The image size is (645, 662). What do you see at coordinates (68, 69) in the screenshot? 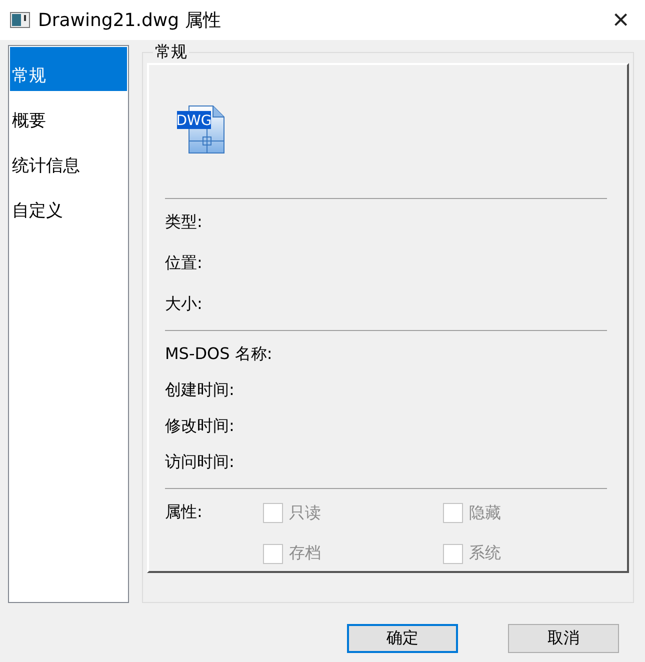
I see `sidebar-item: 常规` at bounding box center [68, 69].